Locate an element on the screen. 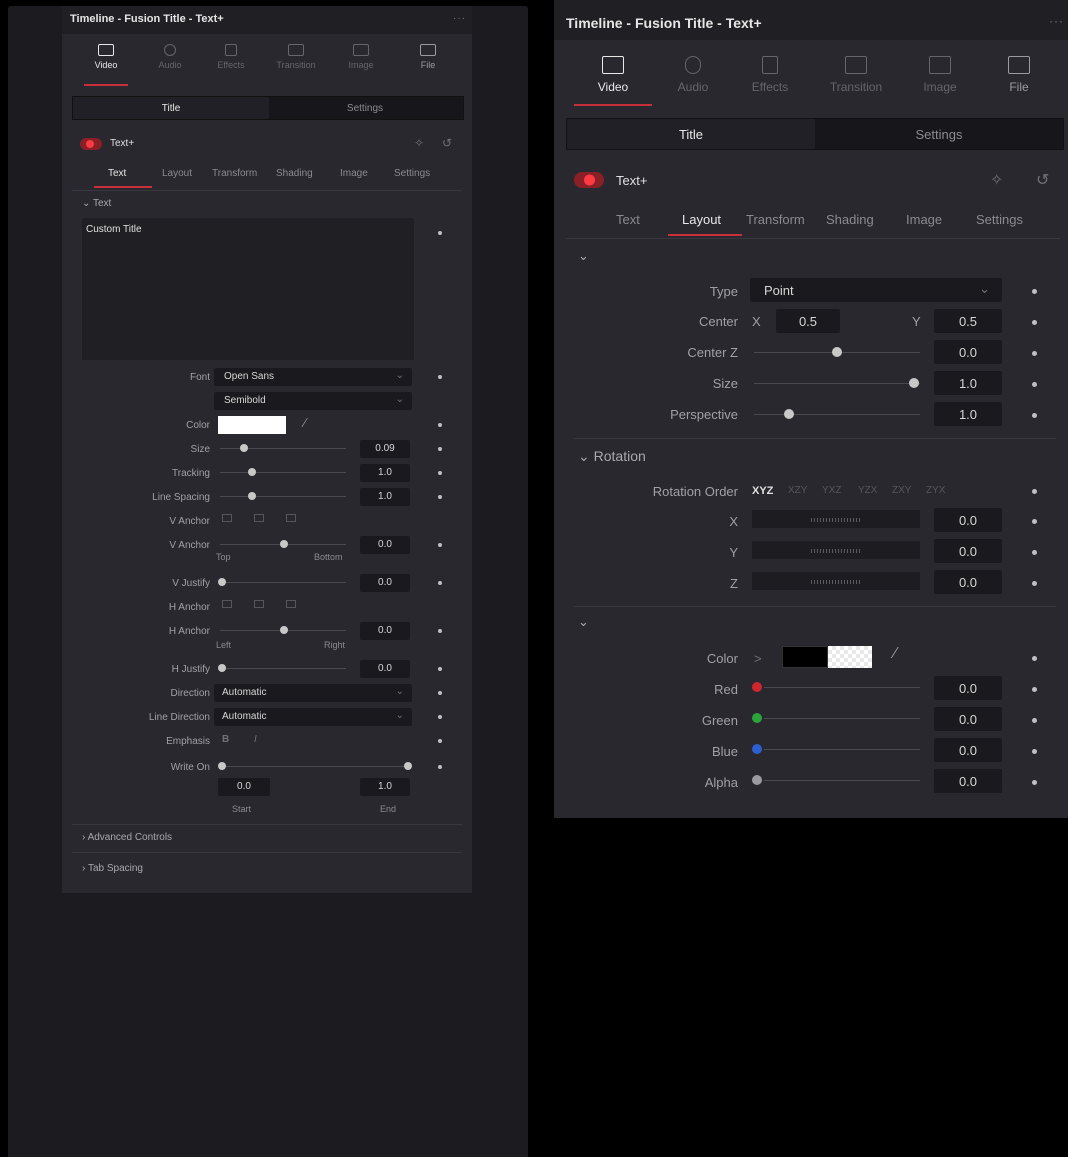 This screenshot has width=1068, height=1157. subtab-image: Image is located at coordinates (924, 219).